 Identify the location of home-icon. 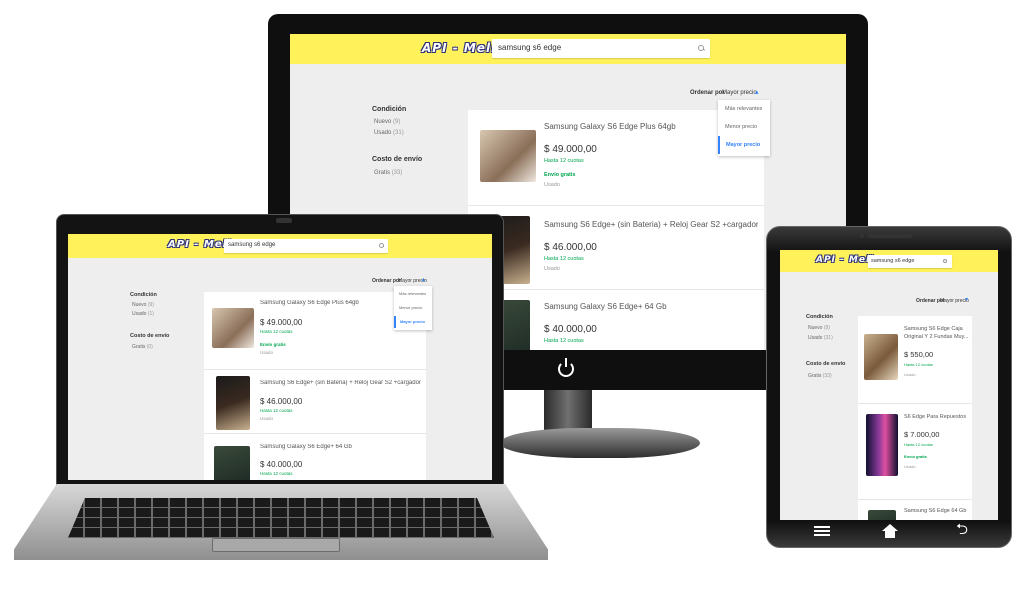
(890, 531).